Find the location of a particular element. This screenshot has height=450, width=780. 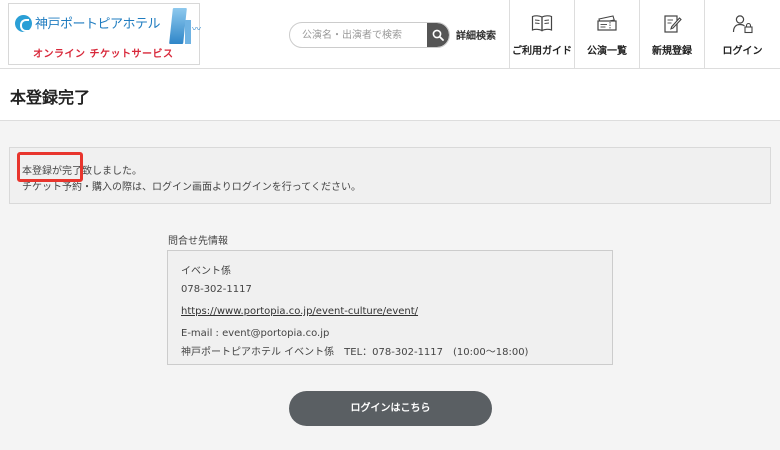

wave-icon: 〰 is located at coordinates (197, 30).